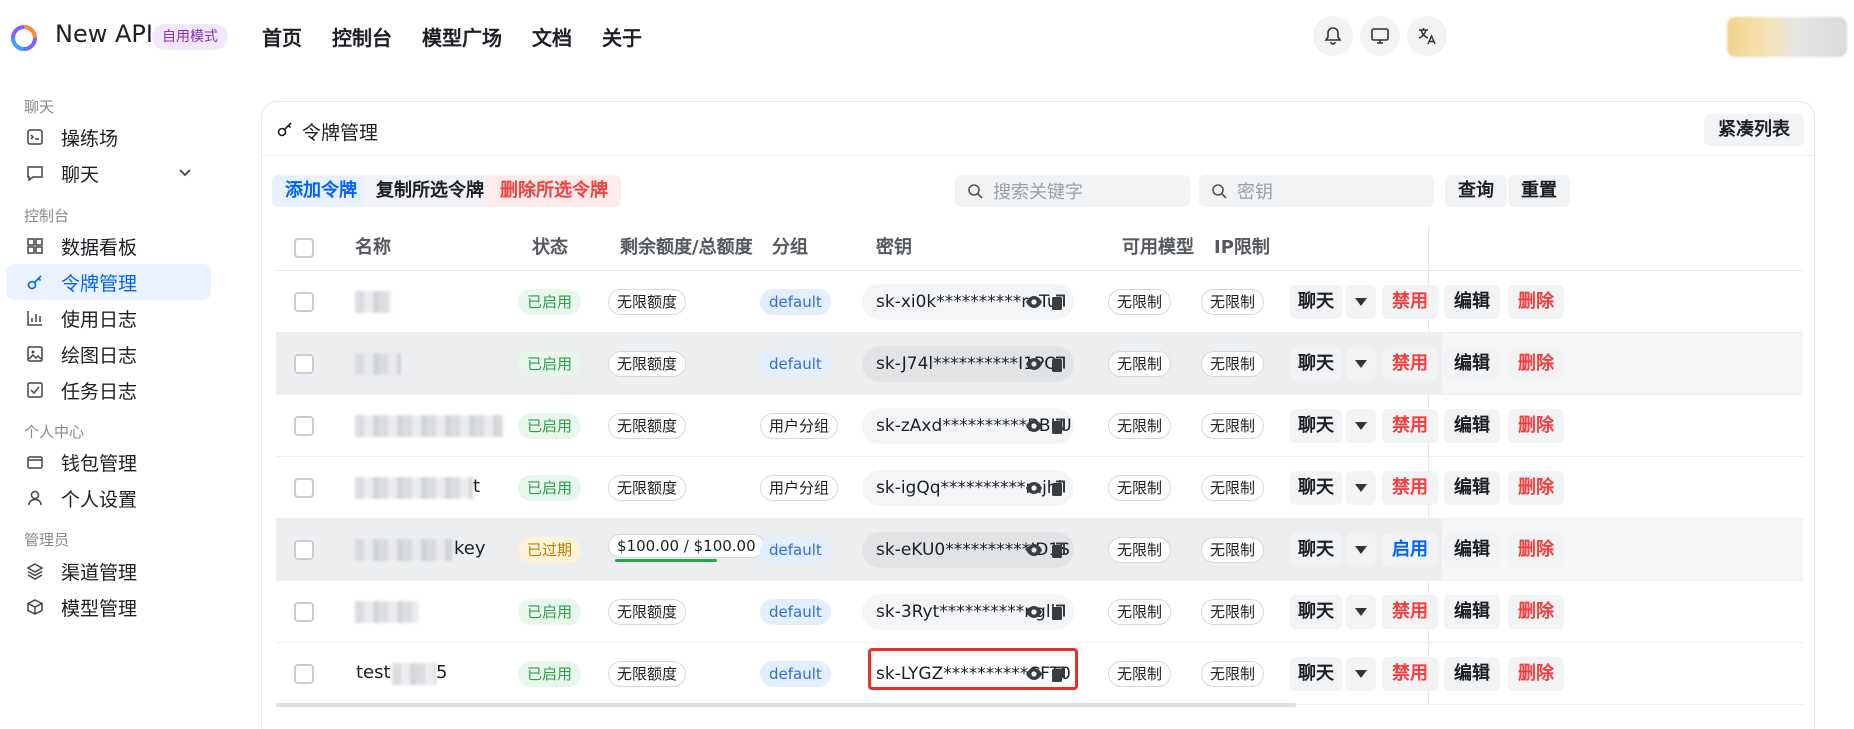 The width and height of the screenshot is (1854, 729). Describe the element at coordinates (430, 191) in the screenshot. I see `copy-selected-button: 复制所选令牌` at that location.